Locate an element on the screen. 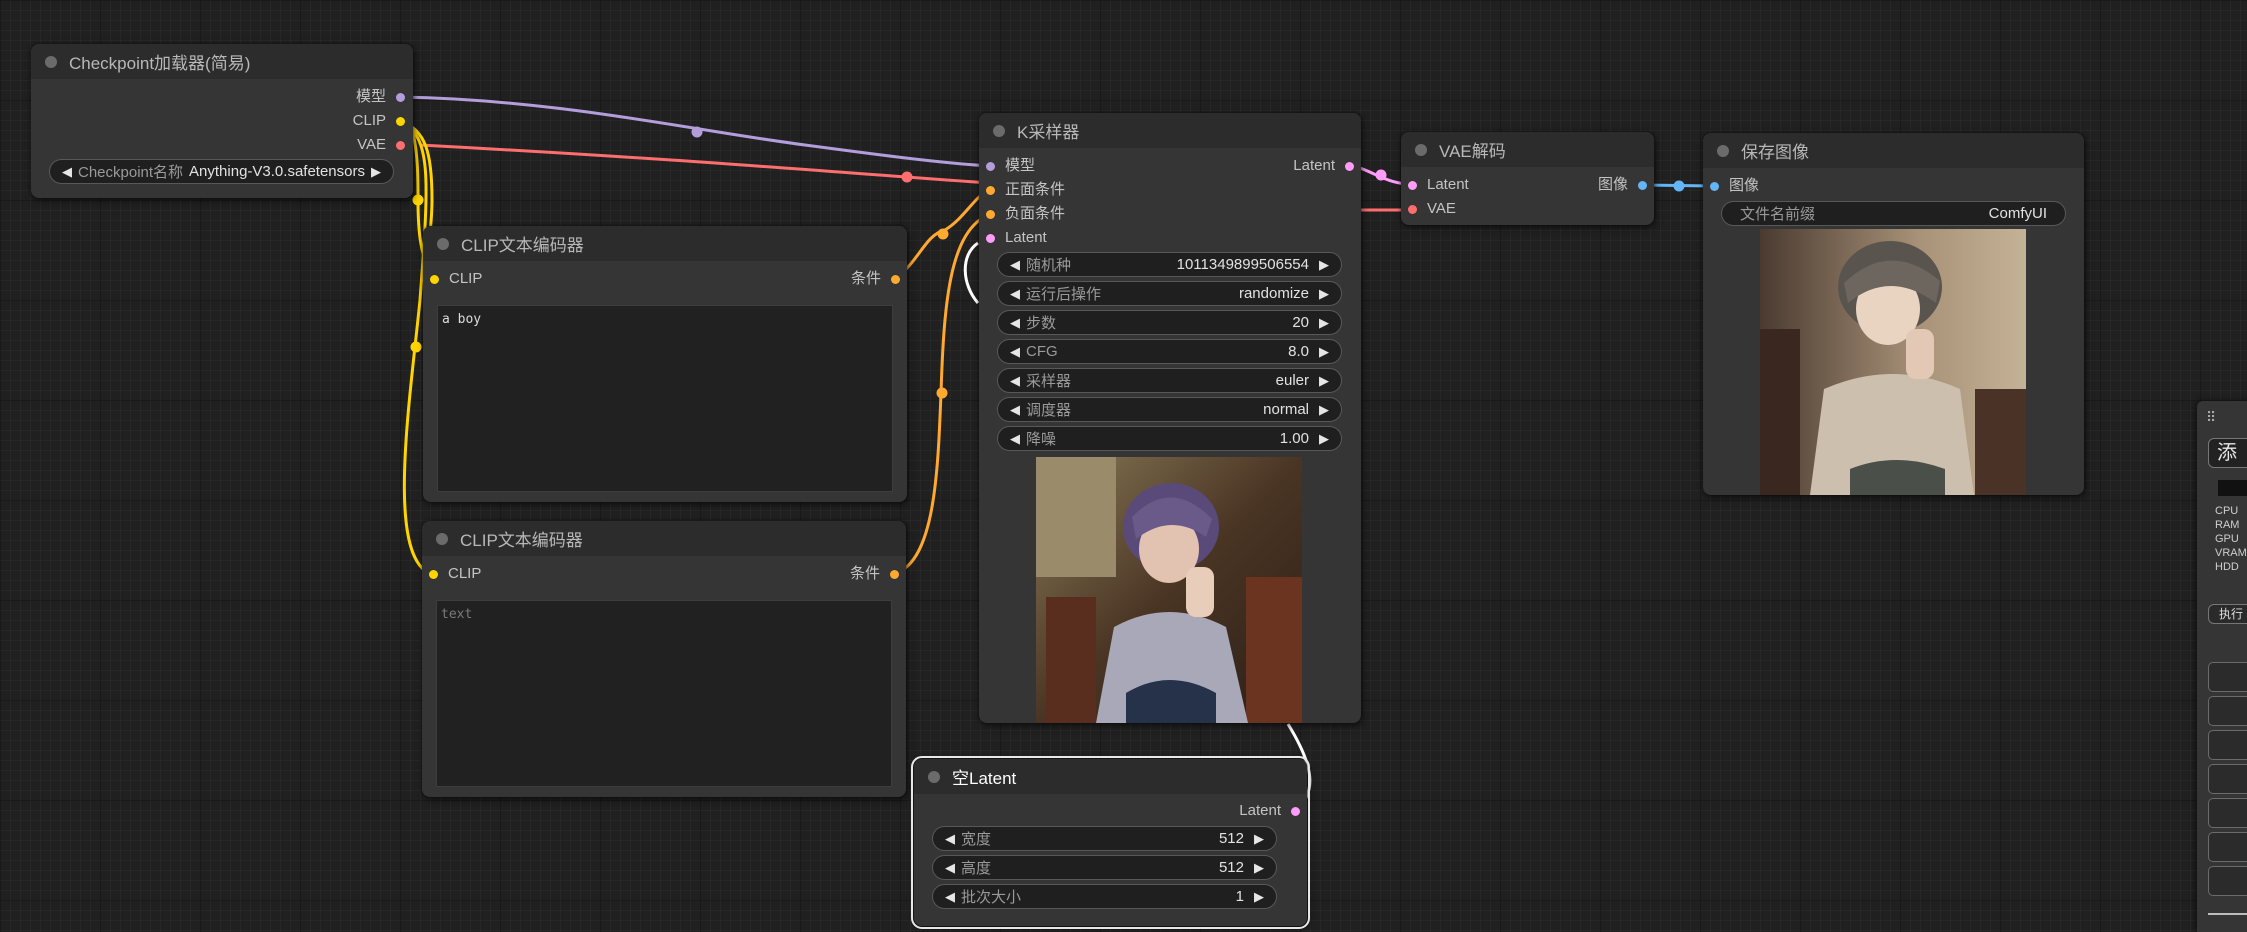  output-vae: VAE is located at coordinates (381, 145).